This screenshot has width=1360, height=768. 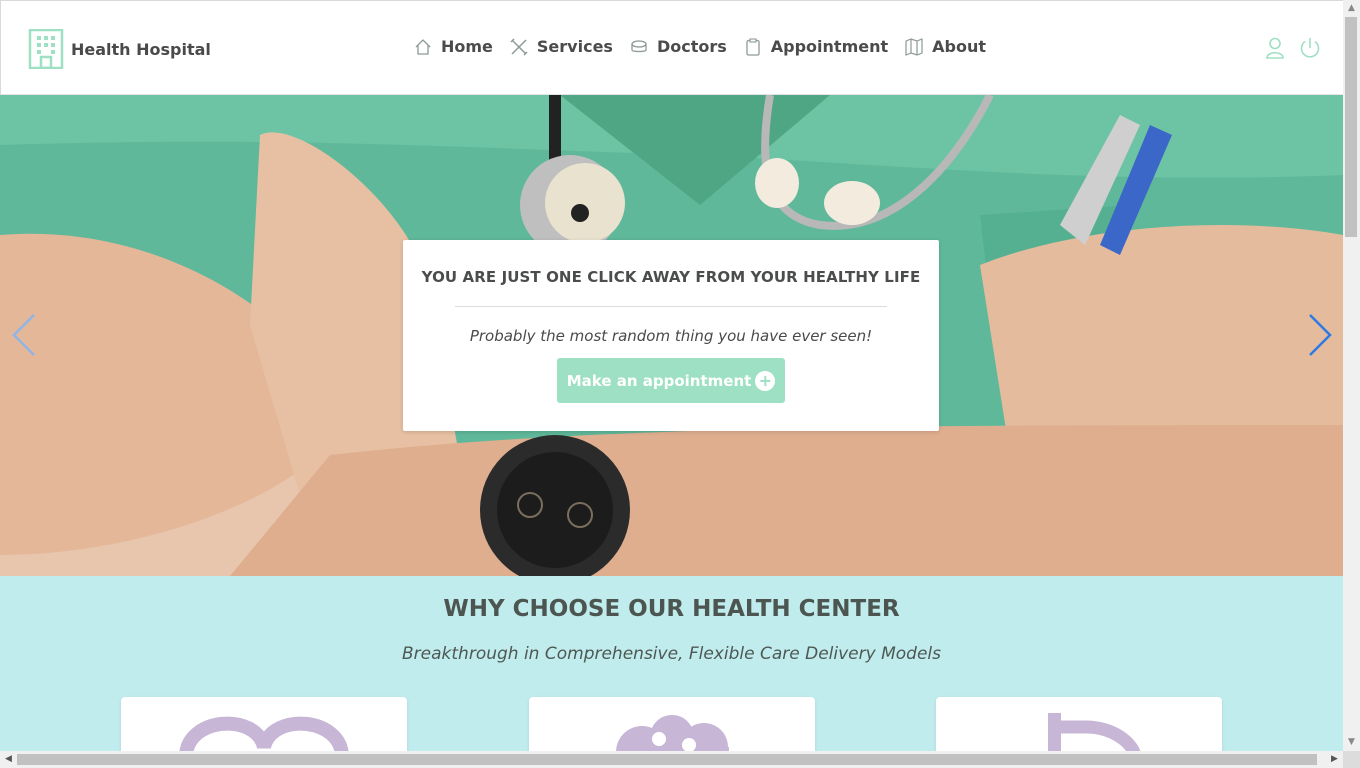 I want to click on scrollbar-corner, so click(x=1351, y=759).